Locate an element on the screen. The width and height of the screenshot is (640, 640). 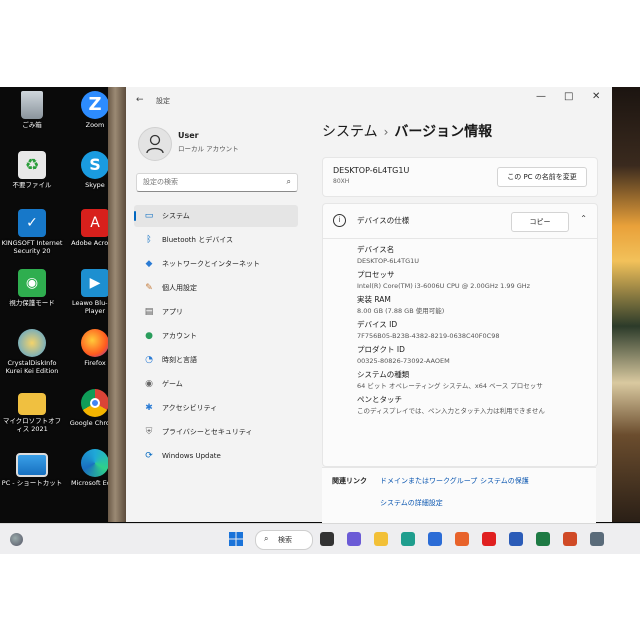
search-input is located at coordinates (208, 182).